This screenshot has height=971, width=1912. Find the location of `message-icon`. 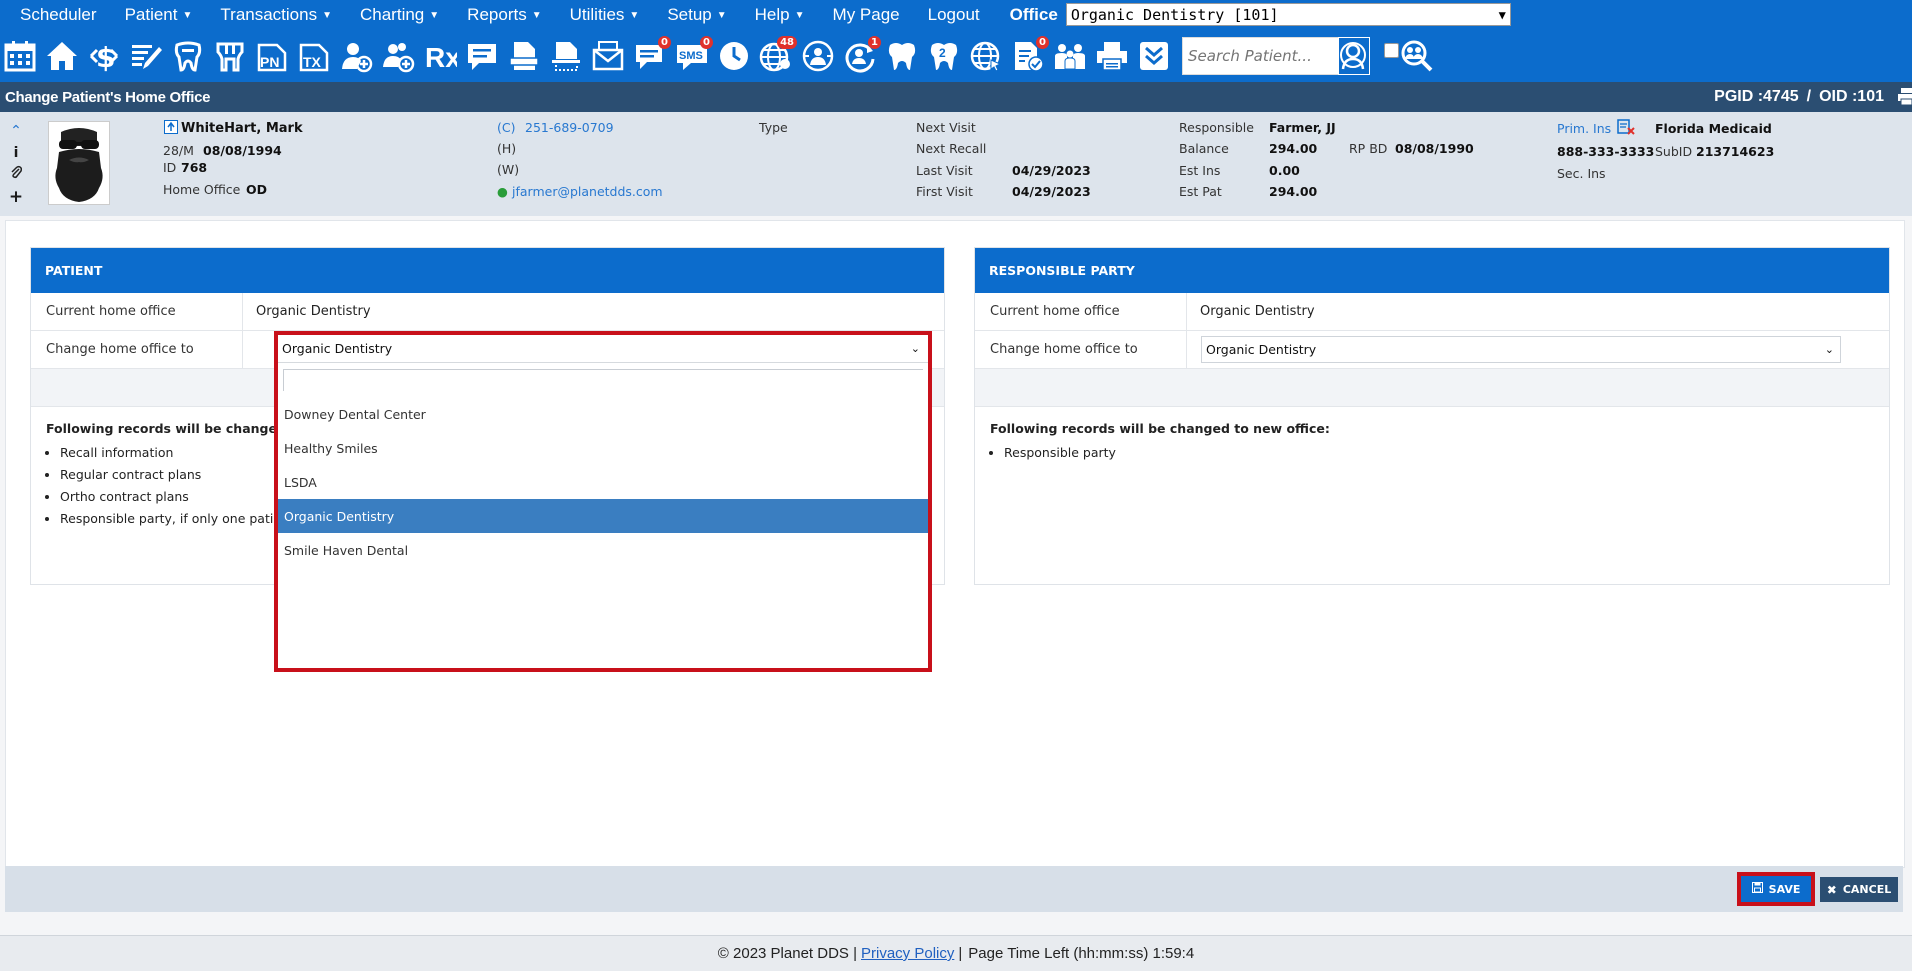

message-icon is located at coordinates (482, 56).